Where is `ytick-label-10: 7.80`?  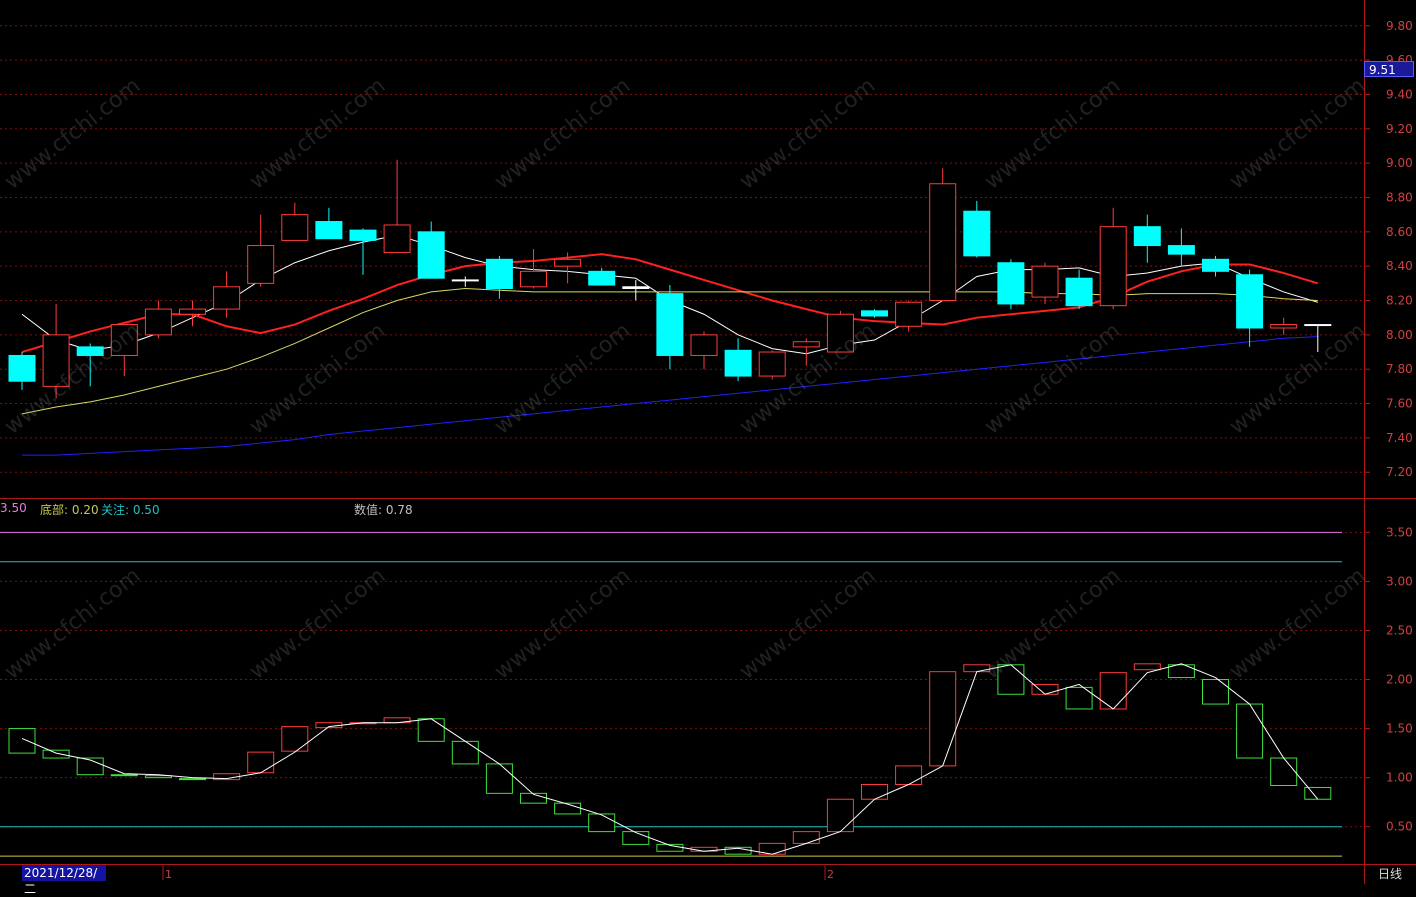 ytick-label-10: 7.80 is located at coordinates (1399, 369).